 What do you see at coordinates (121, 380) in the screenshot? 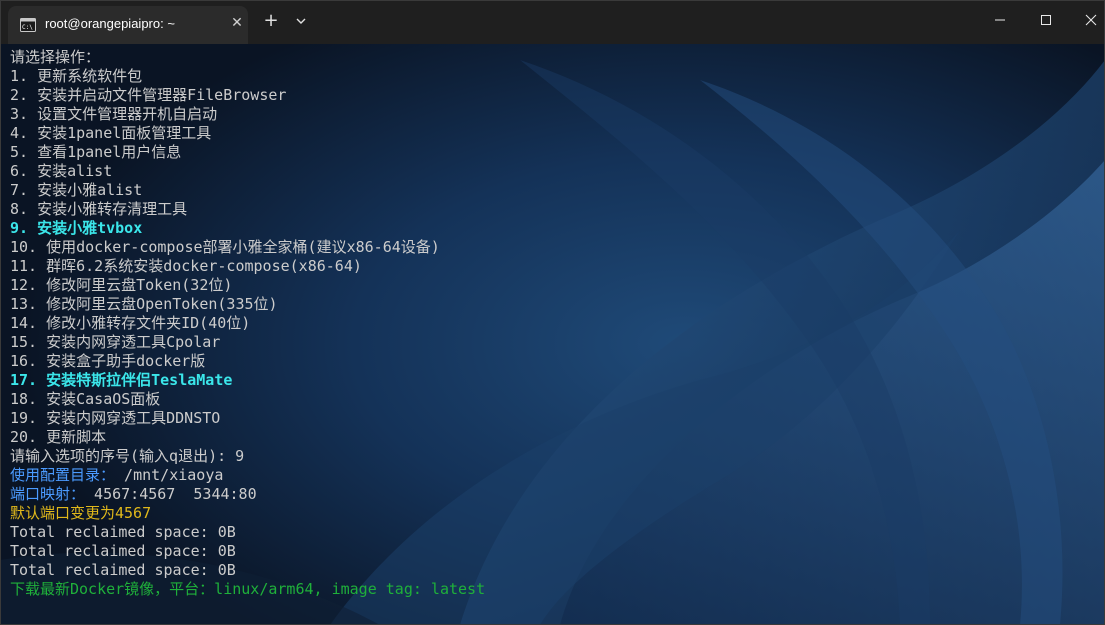
I see `terminal-text: 17. 安装特斯拉伴侣TeslaMate` at bounding box center [121, 380].